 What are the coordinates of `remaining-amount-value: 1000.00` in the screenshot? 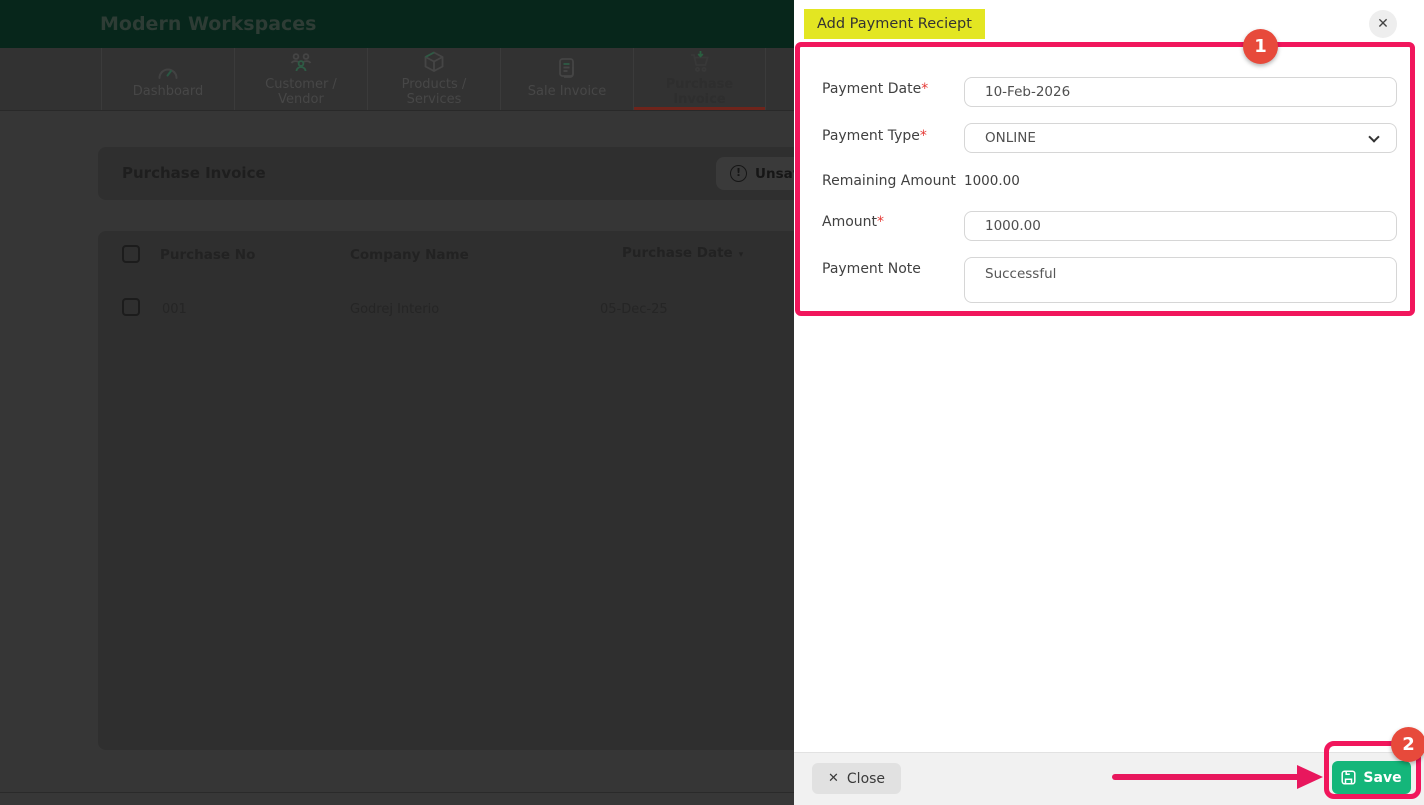 It's located at (992, 181).